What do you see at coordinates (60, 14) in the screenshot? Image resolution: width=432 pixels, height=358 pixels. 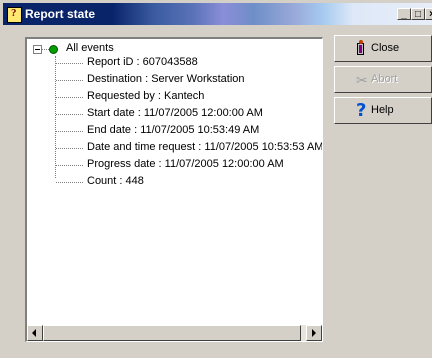 I see `window-title: Report state` at bounding box center [60, 14].